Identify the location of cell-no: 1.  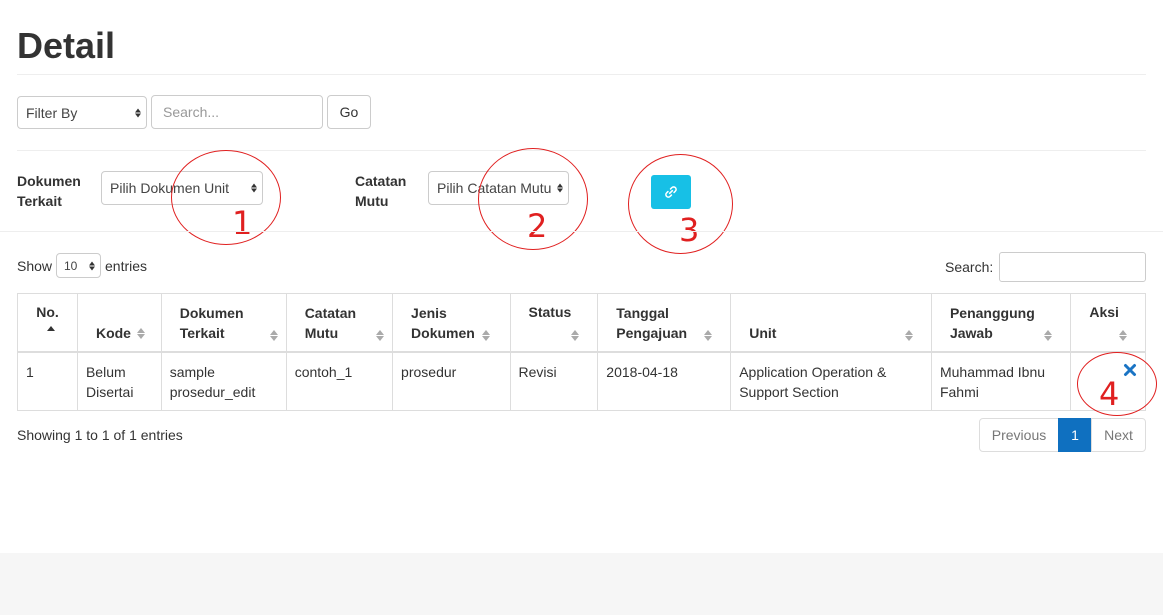
(47, 381).